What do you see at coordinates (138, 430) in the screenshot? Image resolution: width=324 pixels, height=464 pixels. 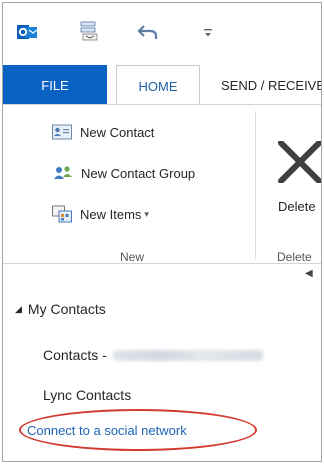 I see `highlight-circle` at bounding box center [138, 430].